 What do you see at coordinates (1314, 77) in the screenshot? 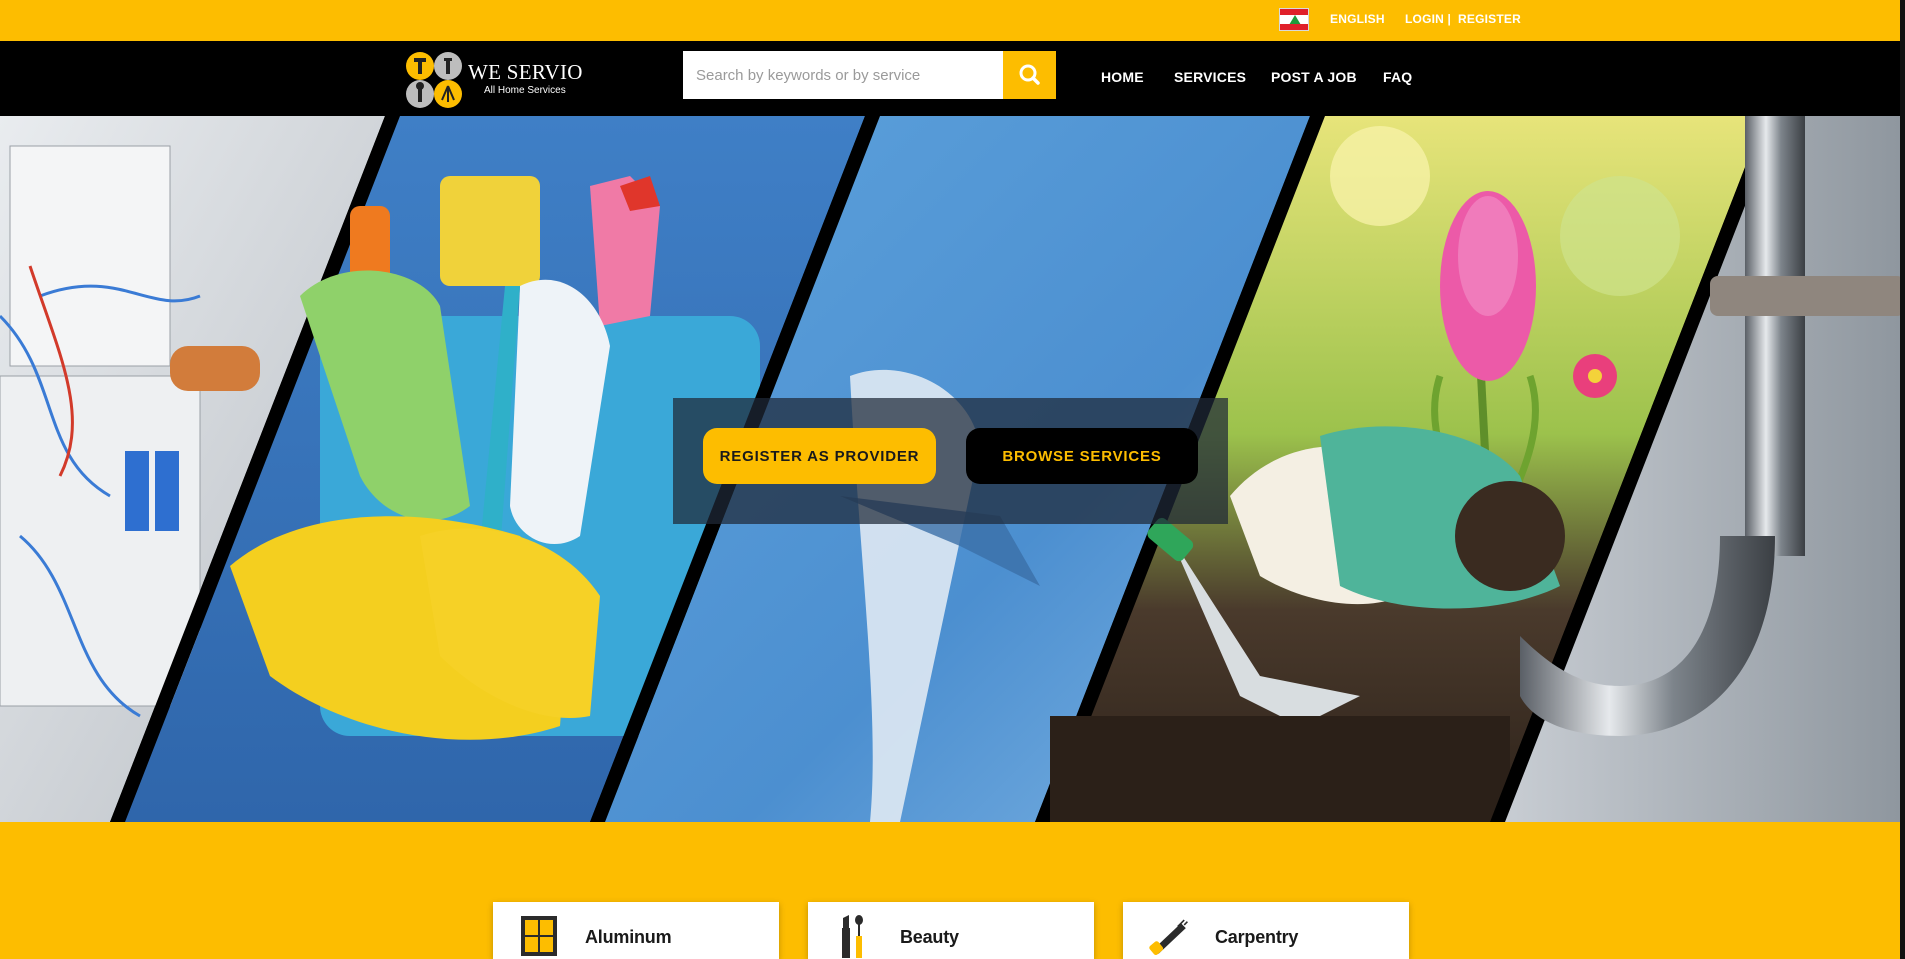
I see `nav-post-a-job: POST A JOB` at bounding box center [1314, 77].